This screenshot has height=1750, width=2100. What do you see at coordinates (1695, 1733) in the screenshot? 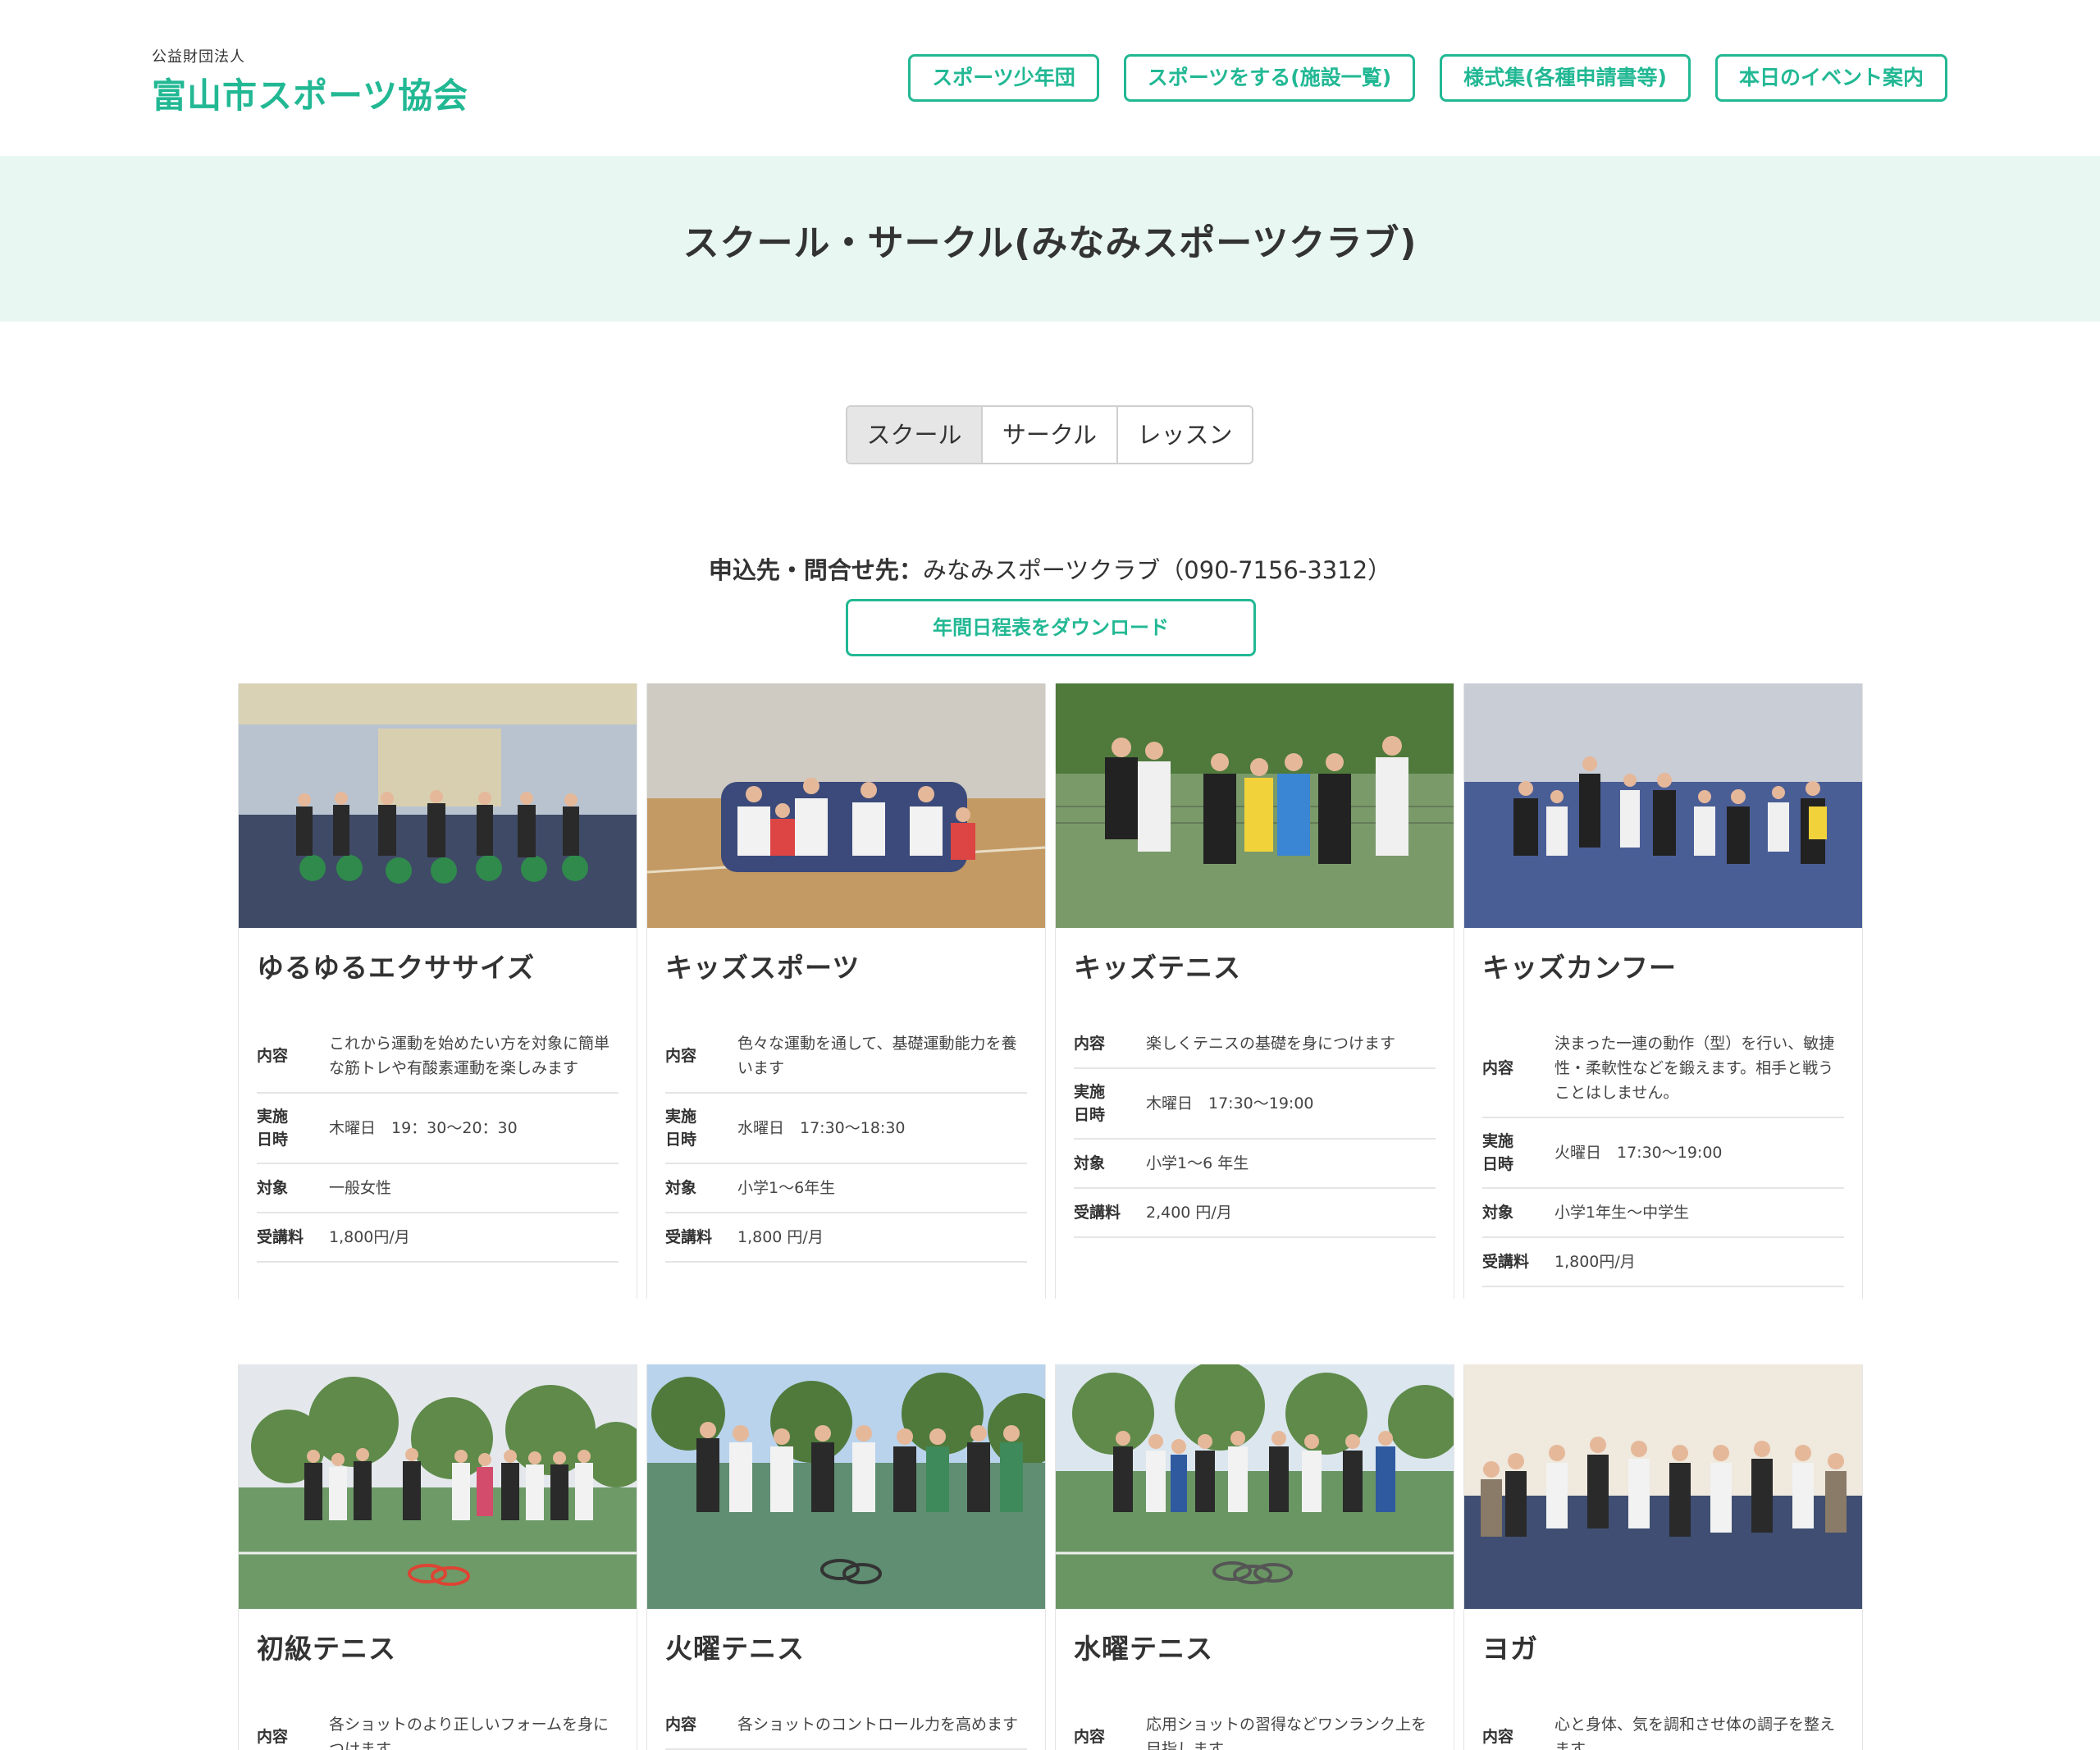
I see `program-content: 心と身体、気を調和させ体の調子を整えます` at bounding box center [1695, 1733].